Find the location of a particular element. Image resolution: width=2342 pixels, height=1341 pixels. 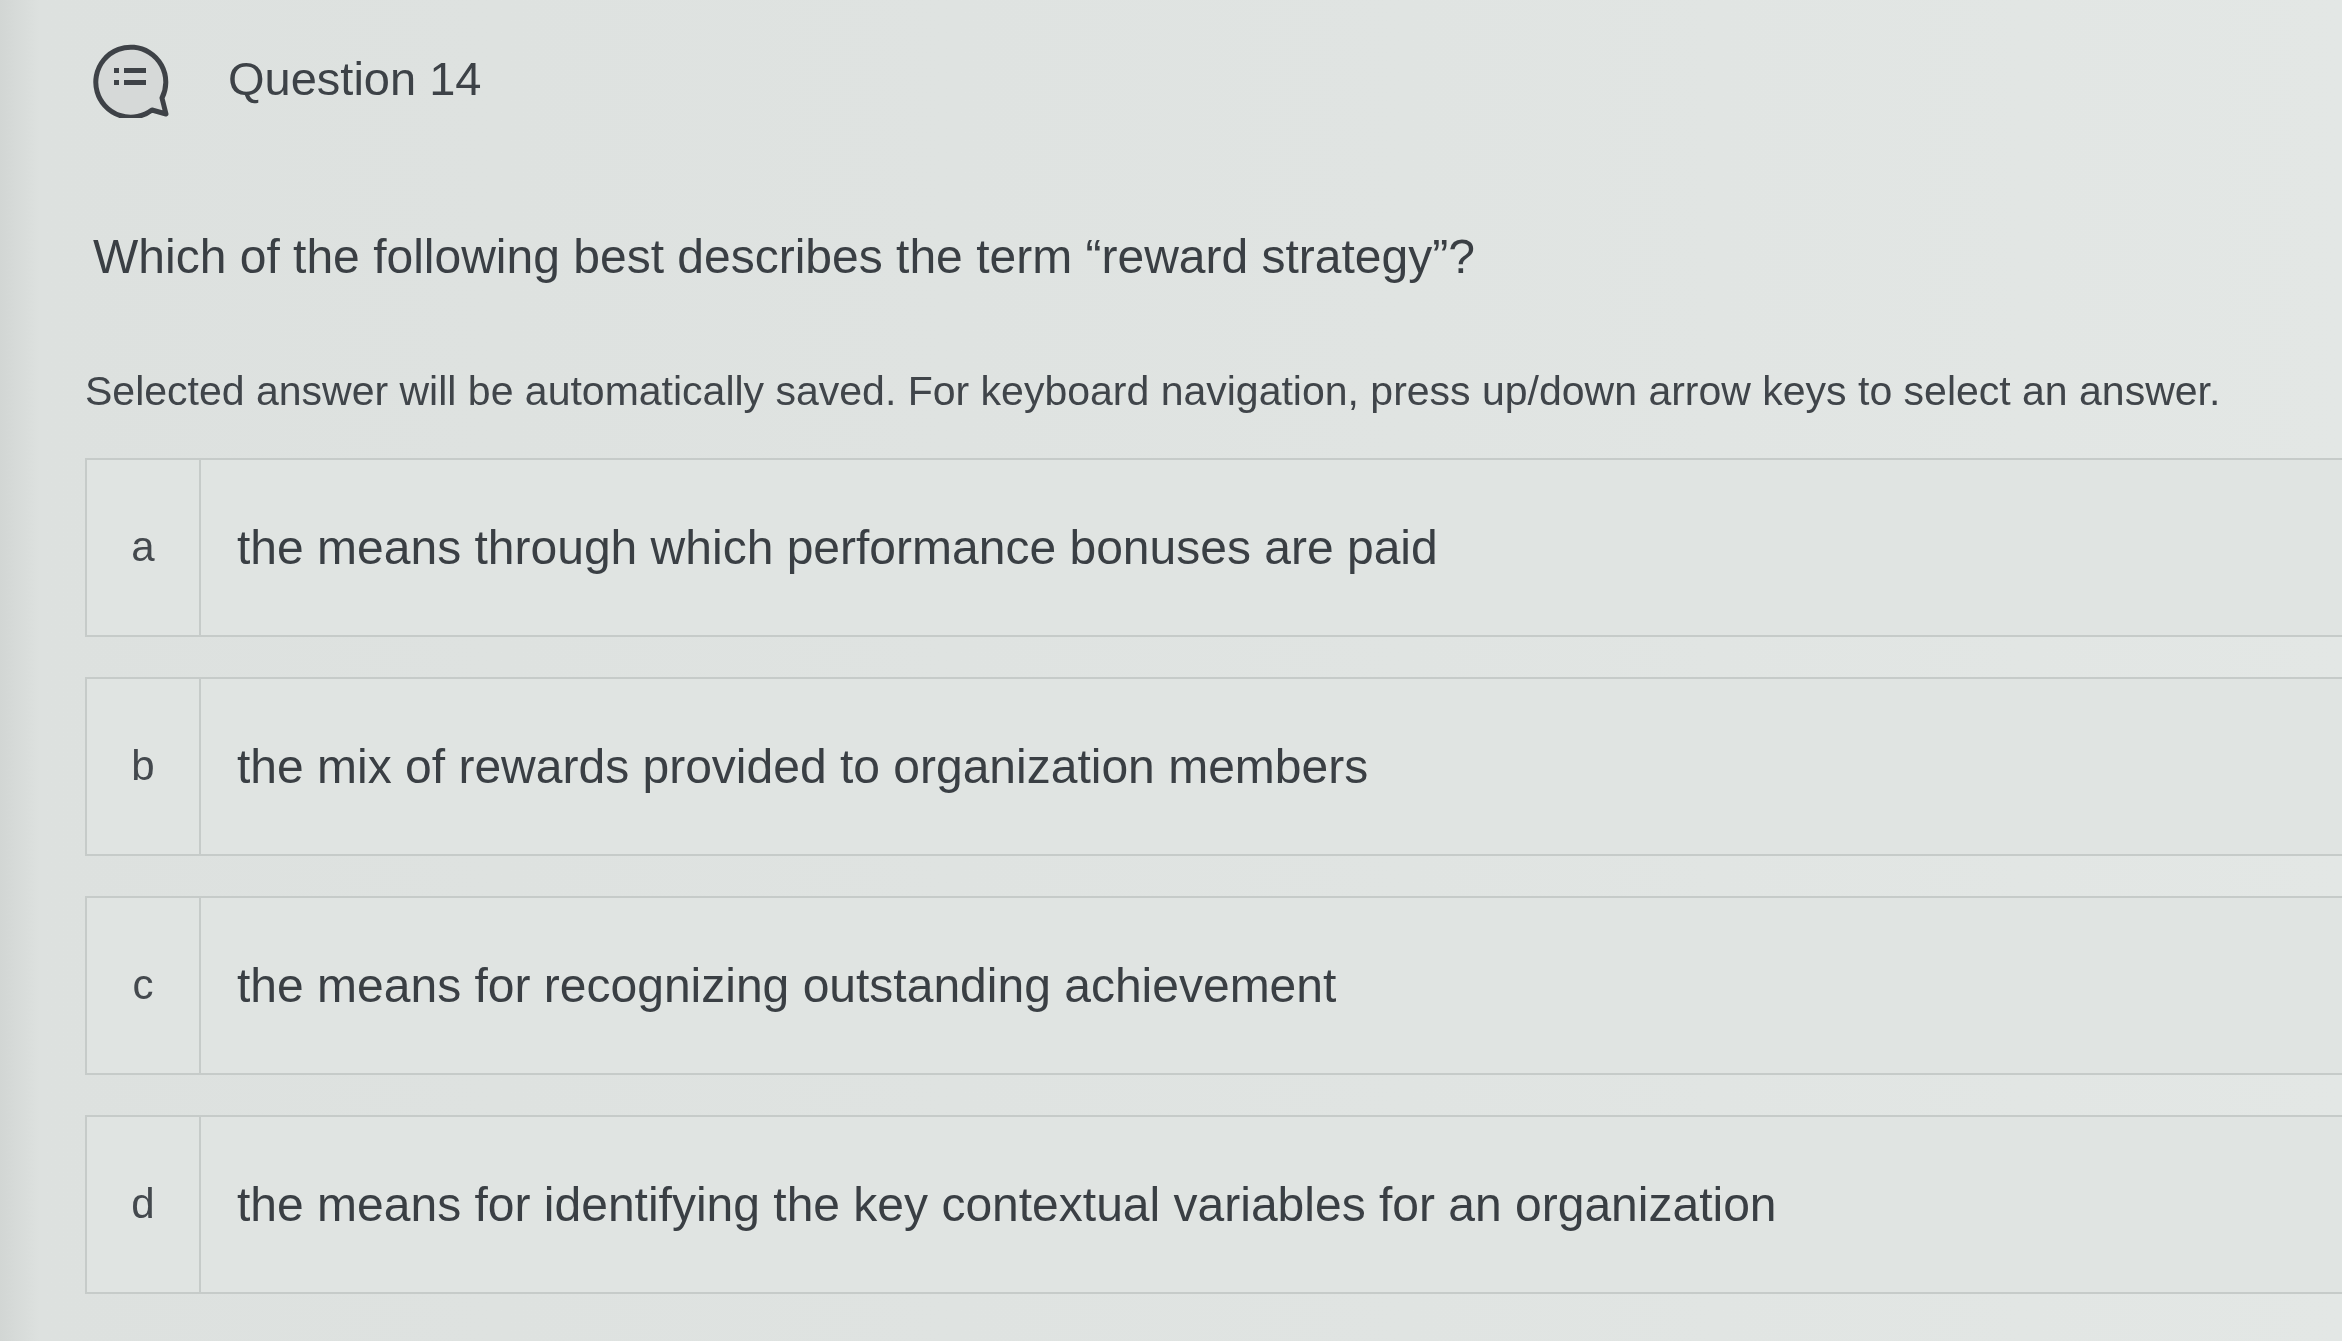

option-text: the mix of rewards provided to organization members is located at coordinates (802, 766).